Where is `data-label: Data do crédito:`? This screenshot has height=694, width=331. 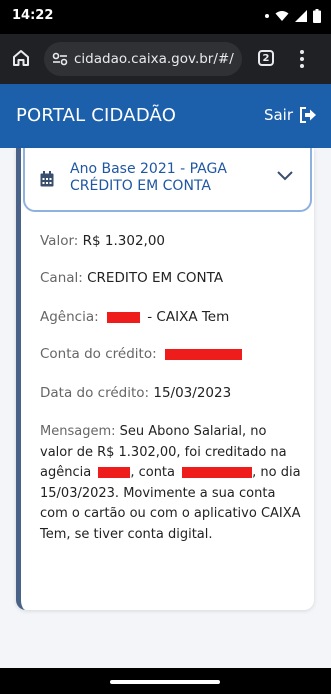
data-label: Data do crédito: is located at coordinates (95, 393).